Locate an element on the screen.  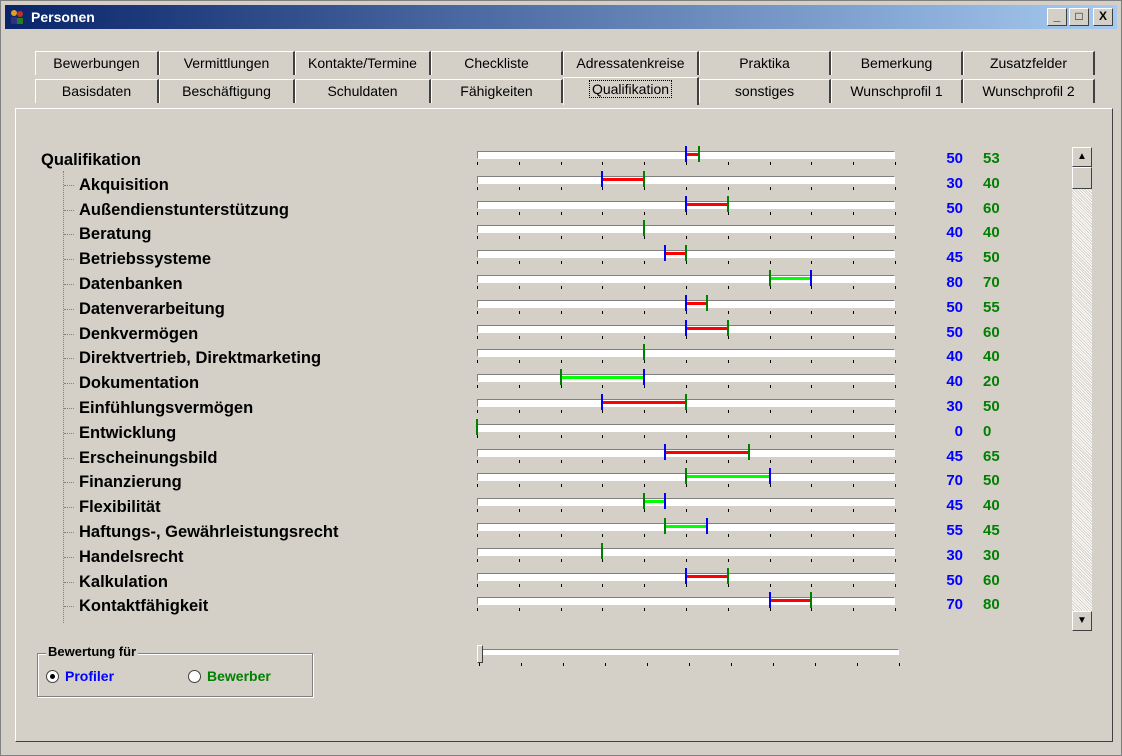
skill-label: Handelsrecht is located at coordinates (131, 557).